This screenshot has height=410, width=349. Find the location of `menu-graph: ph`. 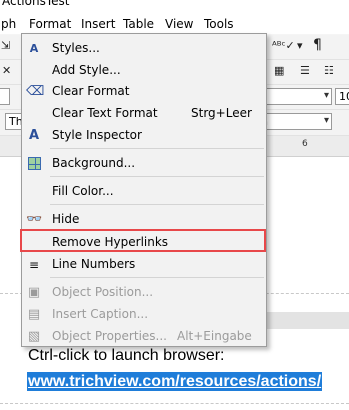

menu-graph: ph is located at coordinates (8, 24).